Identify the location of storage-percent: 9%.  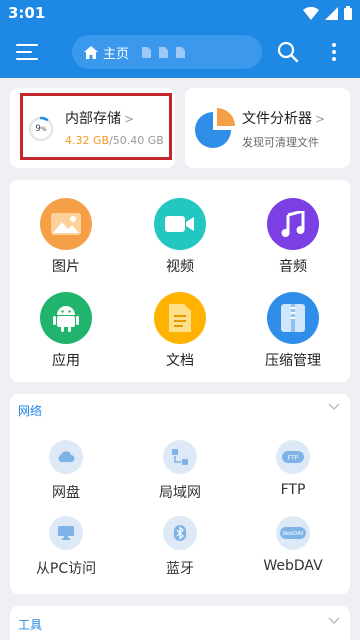
(41, 129).